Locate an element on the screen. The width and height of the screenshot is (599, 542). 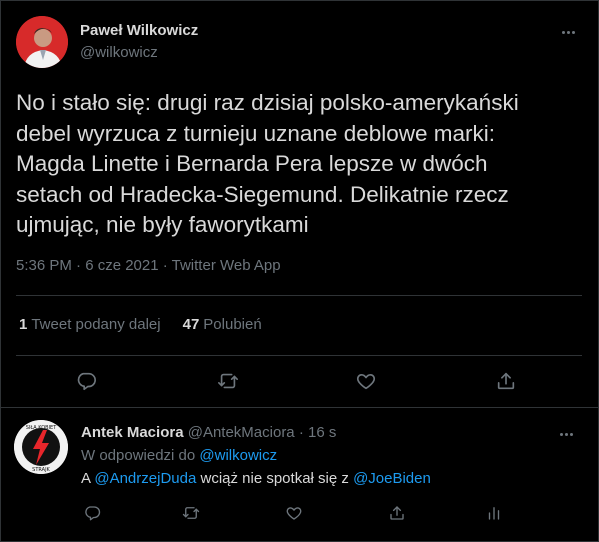
retweet-label: Tweet podany dalej is located at coordinates (96, 324).